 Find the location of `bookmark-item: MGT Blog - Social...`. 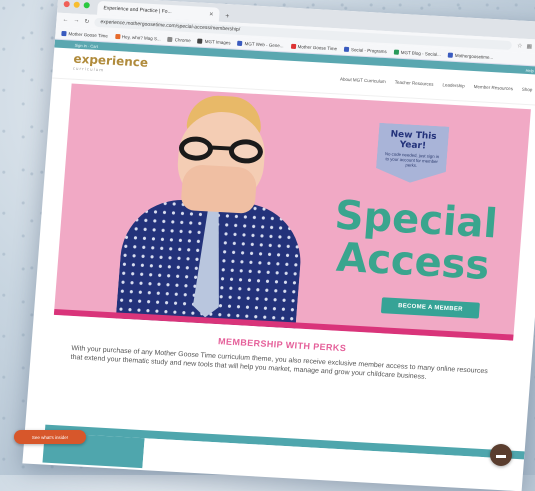

bookmark-item: MGT Blog - Social... is located at coordinates (417, 53).